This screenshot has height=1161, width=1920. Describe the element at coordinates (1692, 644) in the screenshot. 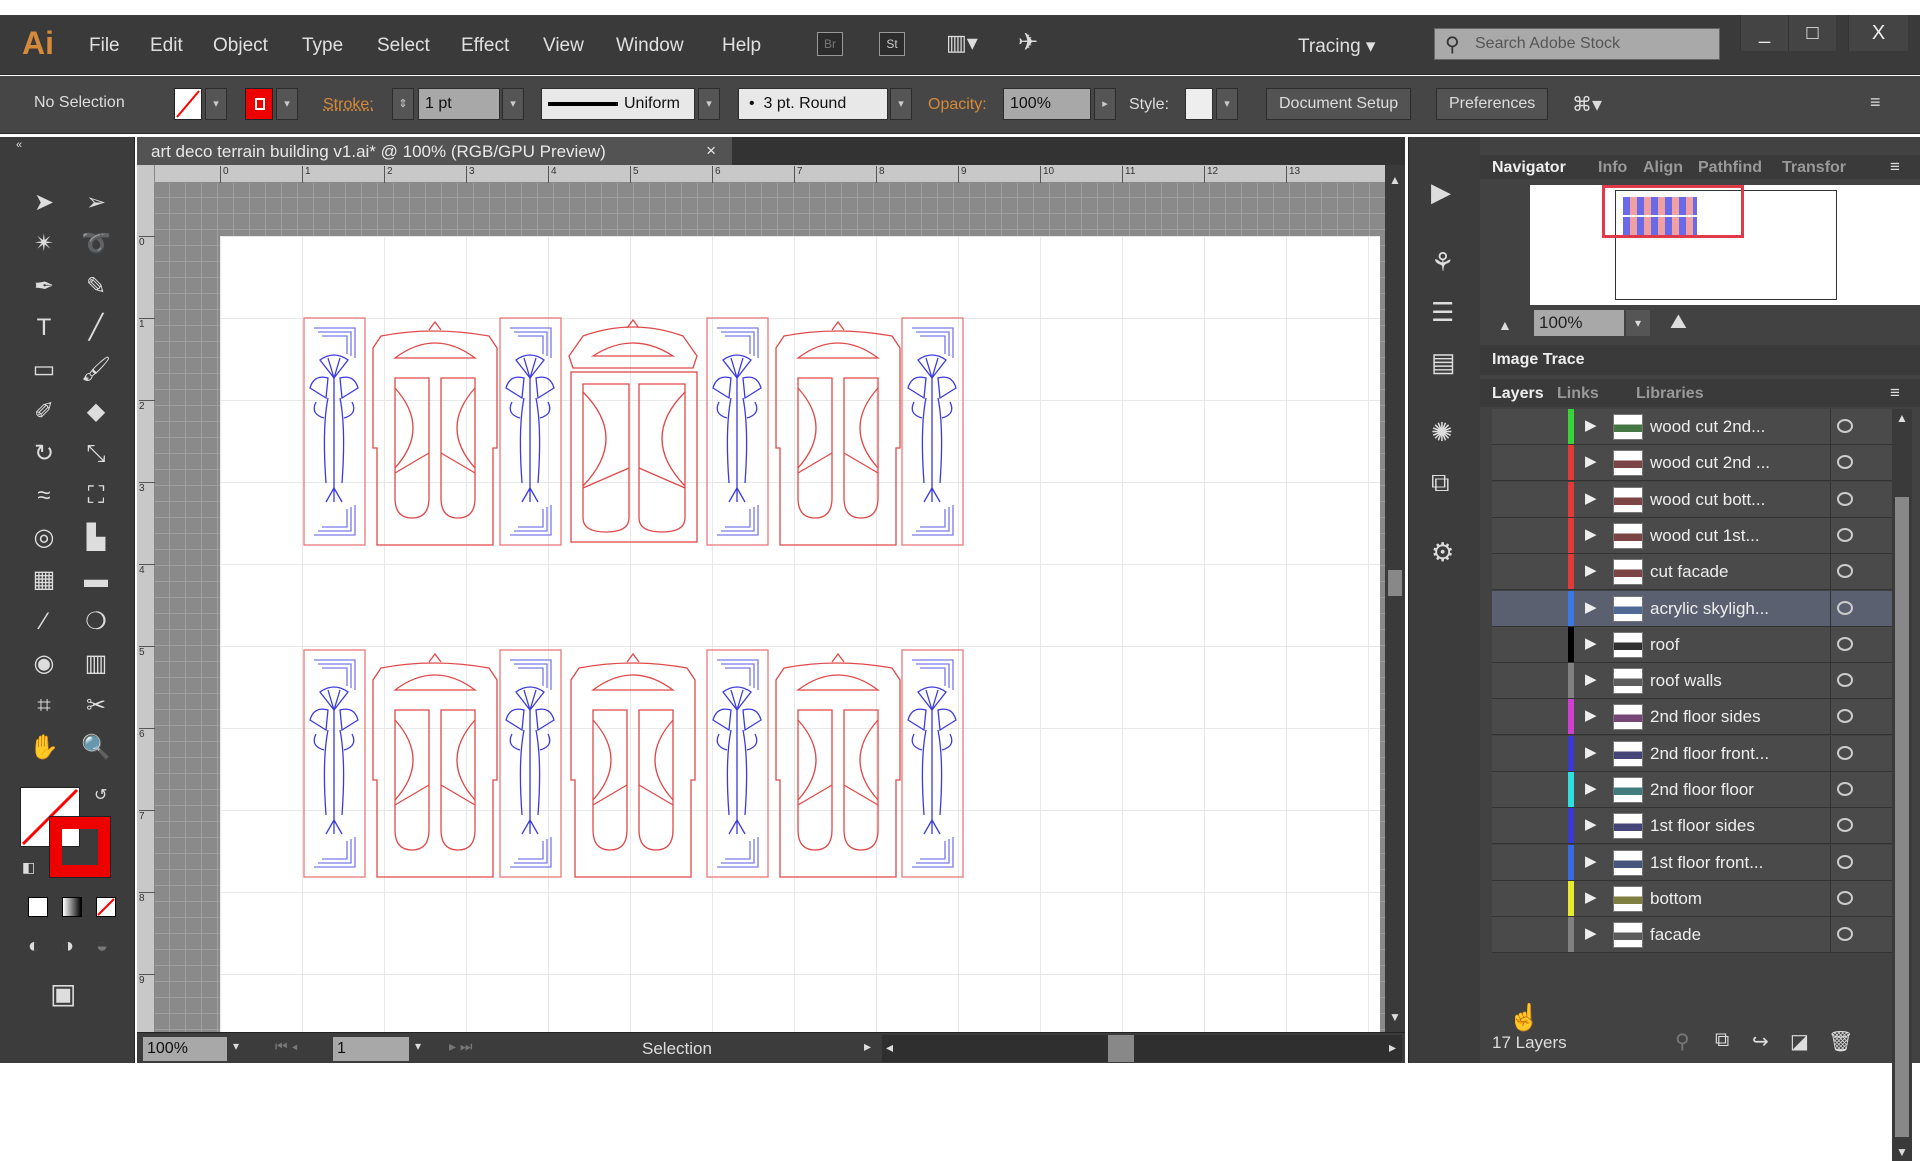

I see `layer-row: ▶ roof` at that location.